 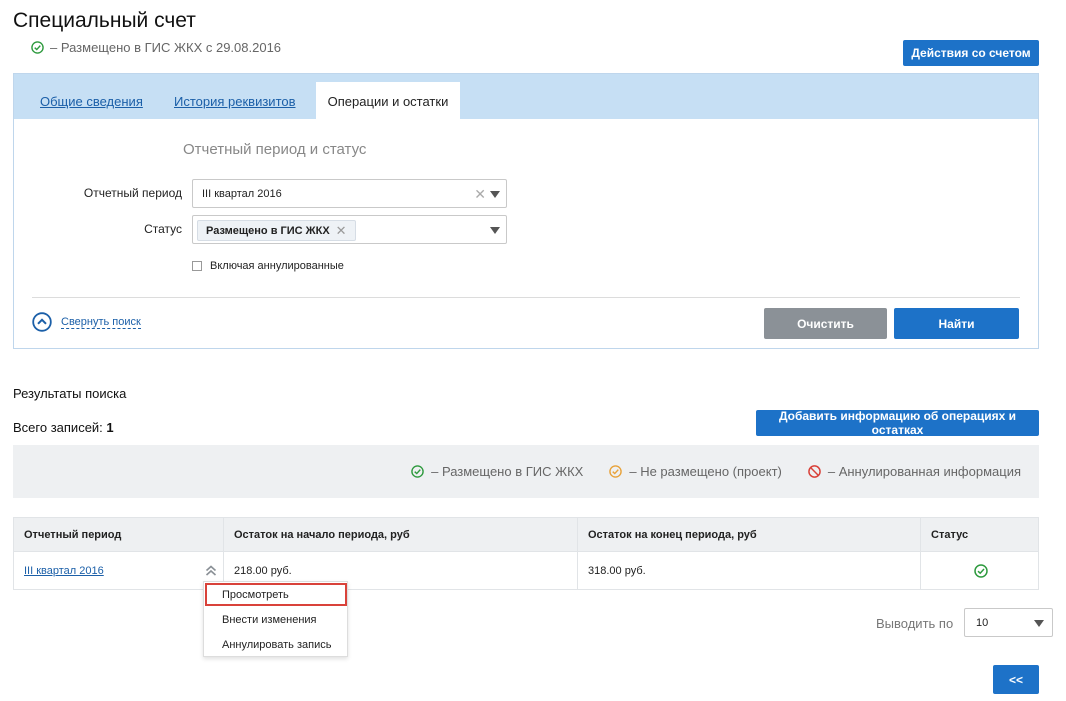 What do you see at coordinates (132, 193) in the screenshot?
I see `period-label: Отчетный период` at bounding box center [132, 193].